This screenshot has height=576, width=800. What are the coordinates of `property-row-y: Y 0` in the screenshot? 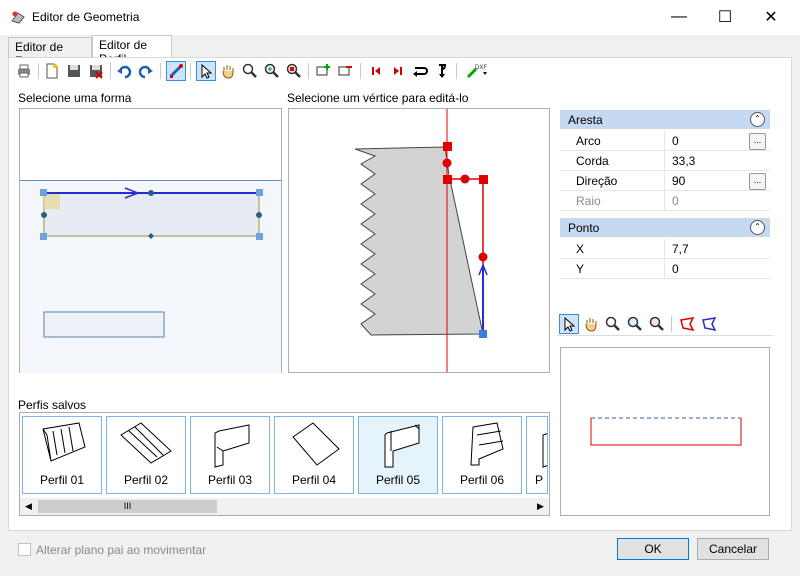 It's located at (665, 269).